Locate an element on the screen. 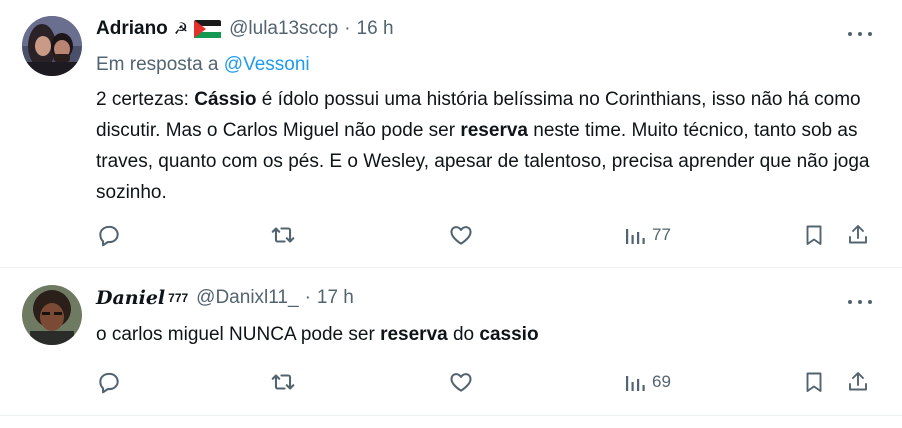  reply-context: Em resposta a @Vessoni is located at coordinates (203, 65).